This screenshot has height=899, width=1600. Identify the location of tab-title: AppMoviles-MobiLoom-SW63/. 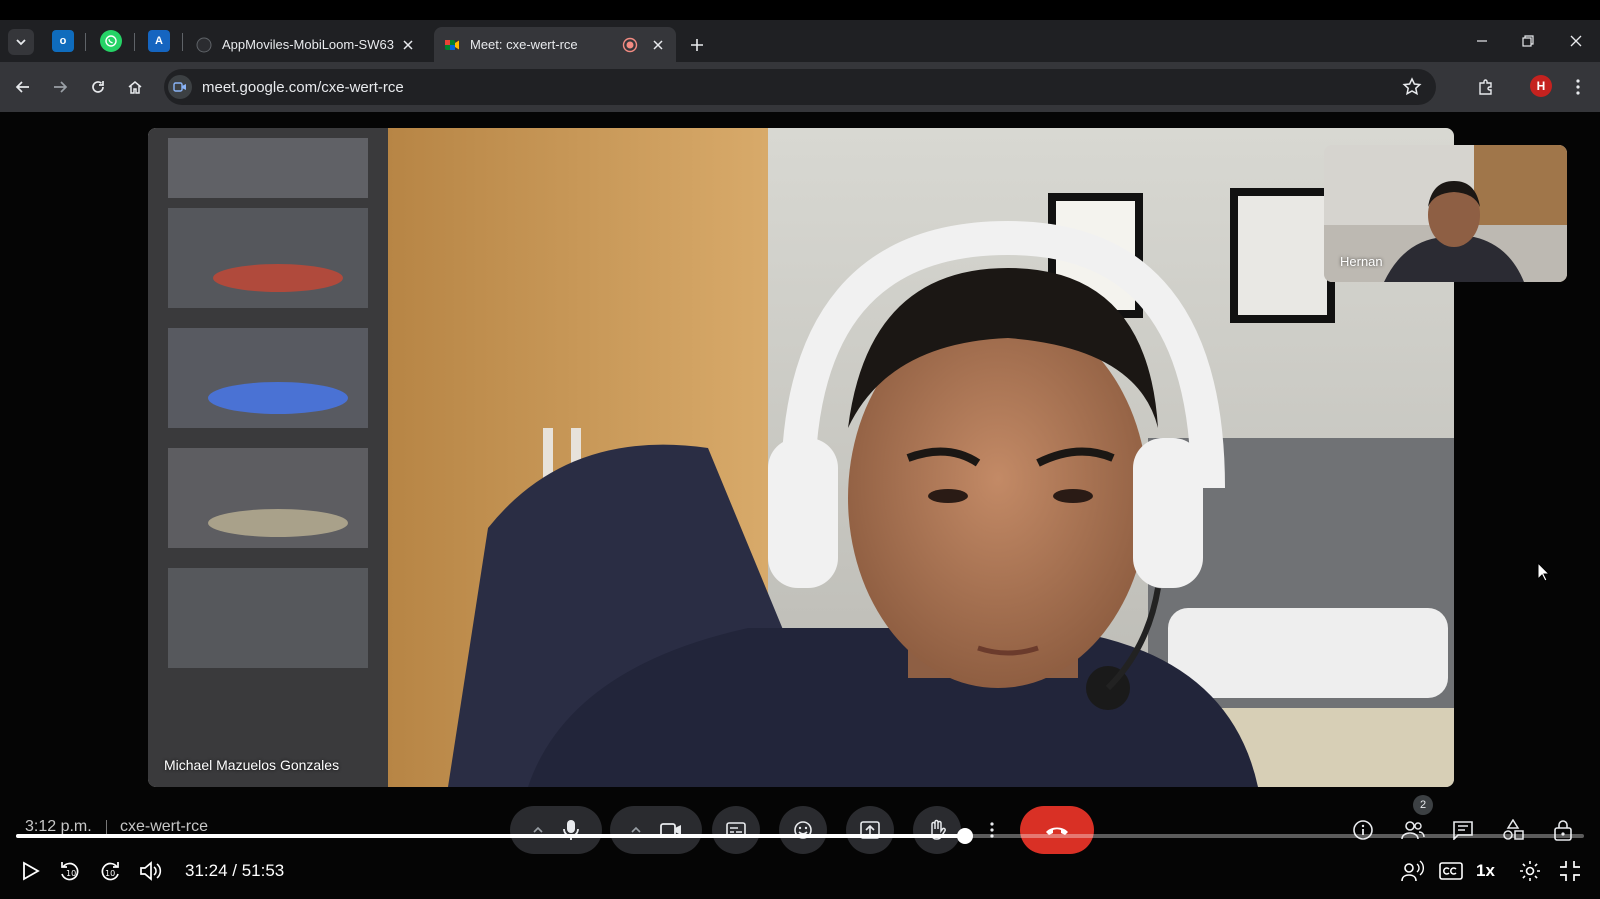
(308, 44).